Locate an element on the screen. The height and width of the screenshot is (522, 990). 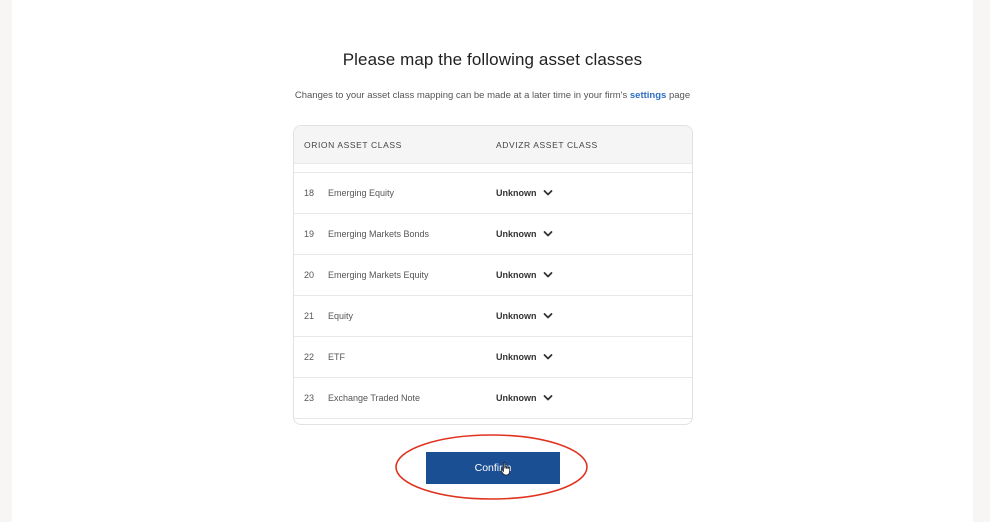
row-number: 19 is located at coordinates (309, 234).